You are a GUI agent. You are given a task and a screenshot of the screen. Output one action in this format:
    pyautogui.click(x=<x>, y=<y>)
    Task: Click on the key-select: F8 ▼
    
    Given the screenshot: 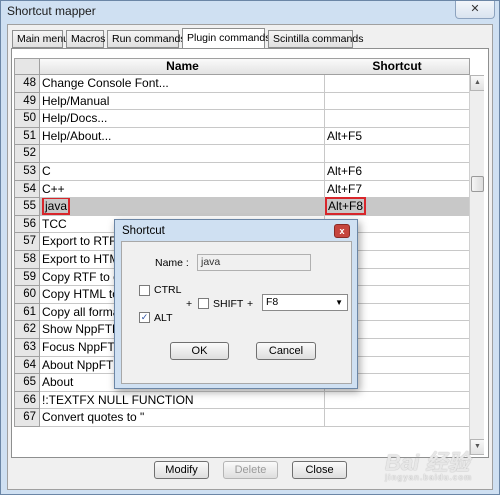 What is the action you would take?
    pyautogui.click(x=305, y=302)
    